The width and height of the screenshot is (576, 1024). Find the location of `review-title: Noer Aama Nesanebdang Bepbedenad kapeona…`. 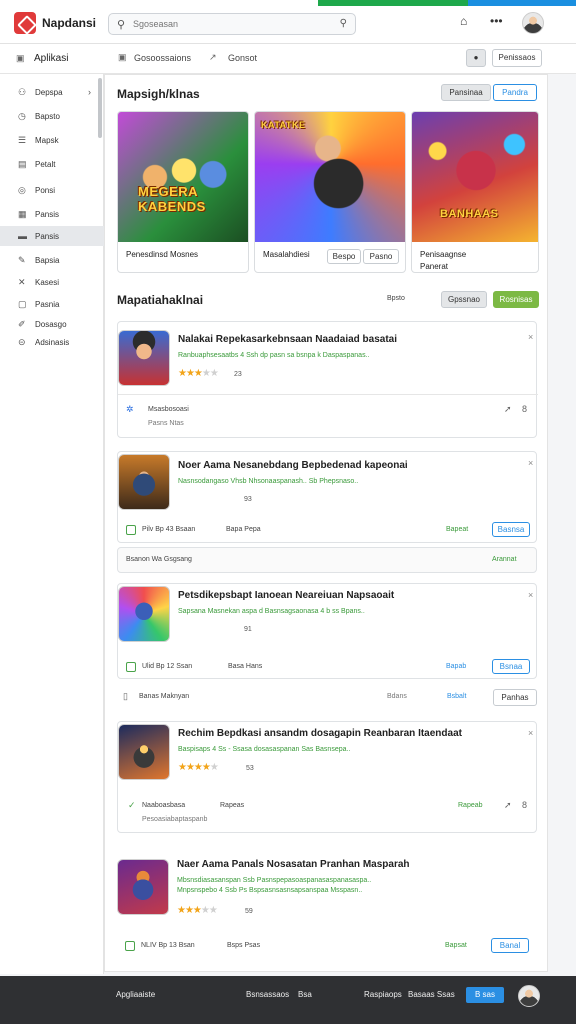

review-title: Noer Aama Nesanebdang Bepbedenad kapeona… is located at coordinates (293, 465).